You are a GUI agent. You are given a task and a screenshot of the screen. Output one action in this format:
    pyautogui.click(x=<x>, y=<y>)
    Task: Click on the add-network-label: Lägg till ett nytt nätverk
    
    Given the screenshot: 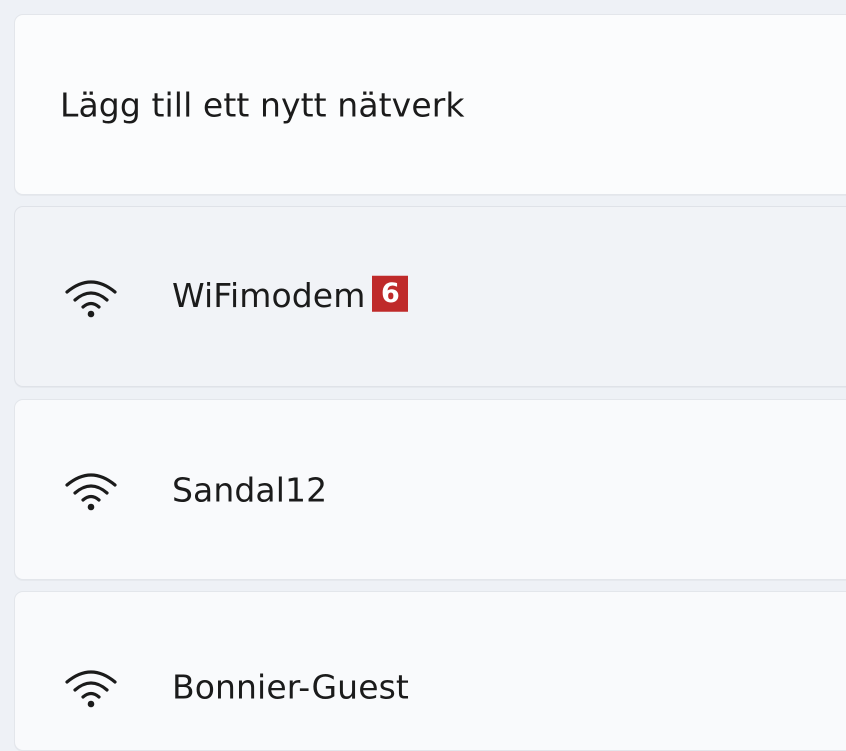 What is the action you would take?
    pyautogui.click(x=262, y=104)
    